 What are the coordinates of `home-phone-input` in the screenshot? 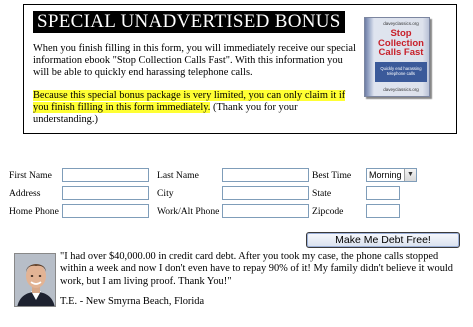 It's located at (105, 211).